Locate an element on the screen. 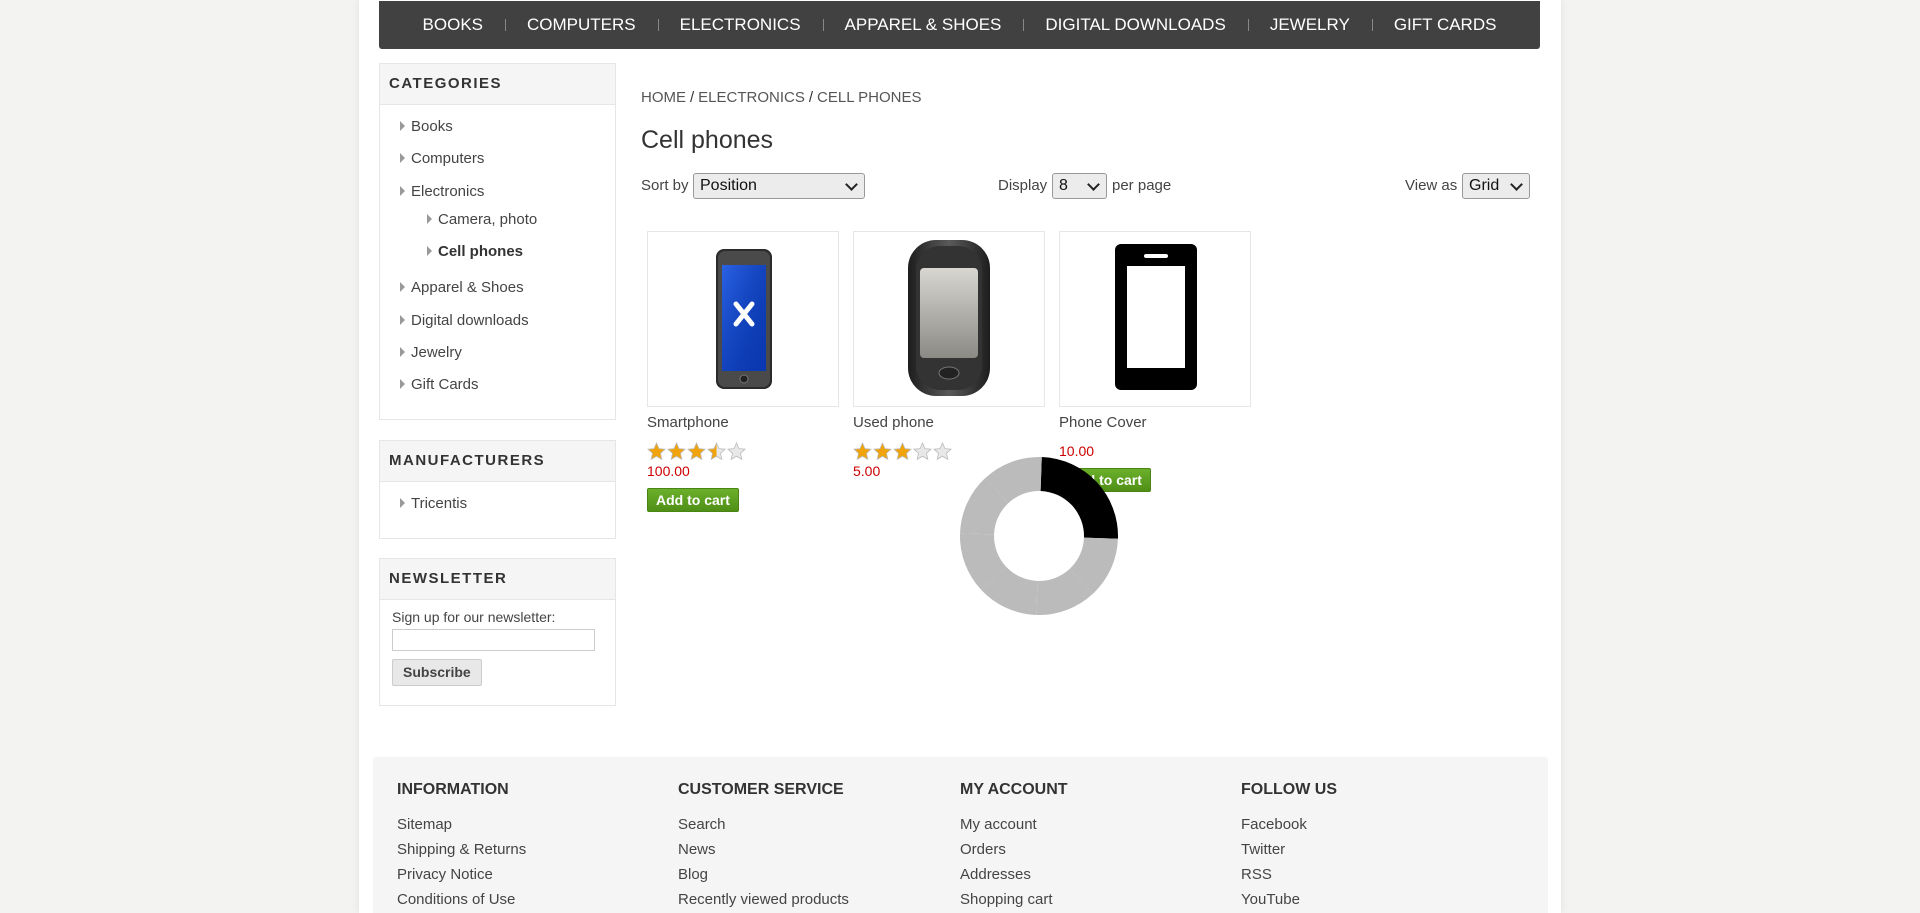 The image size is (1920, 913). footer-link-shipping-returns: Shipping & Returns is located at coordinates (461, 849).